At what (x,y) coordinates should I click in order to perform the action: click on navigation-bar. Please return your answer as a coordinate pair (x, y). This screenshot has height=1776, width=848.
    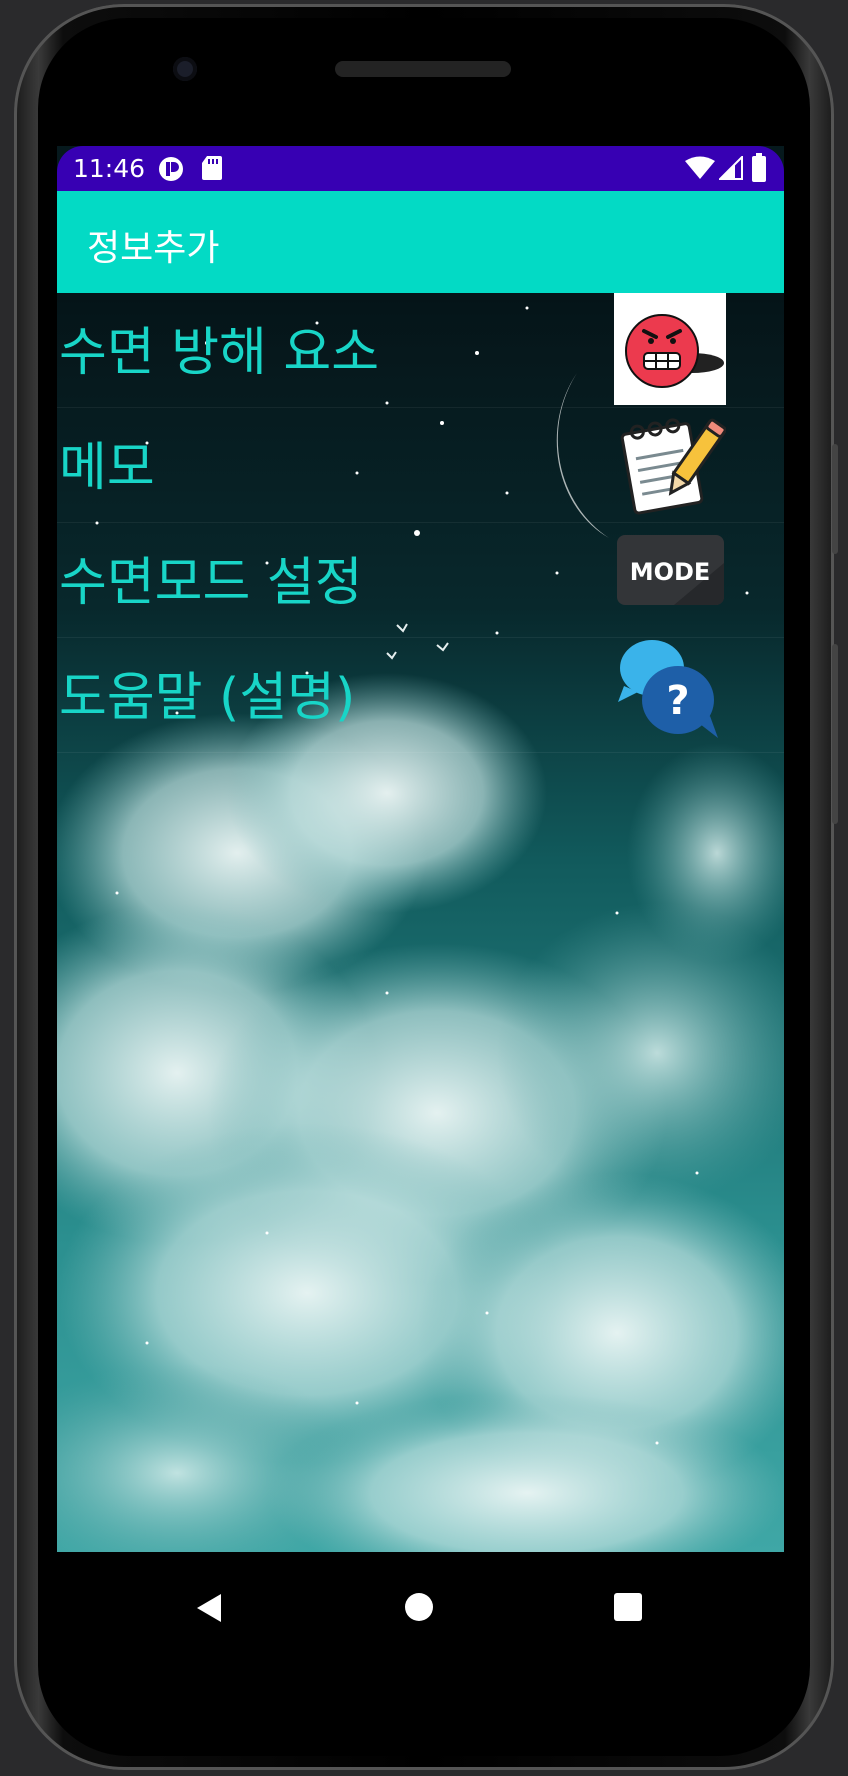
    Looking at the image, I should click on (420, 1617).